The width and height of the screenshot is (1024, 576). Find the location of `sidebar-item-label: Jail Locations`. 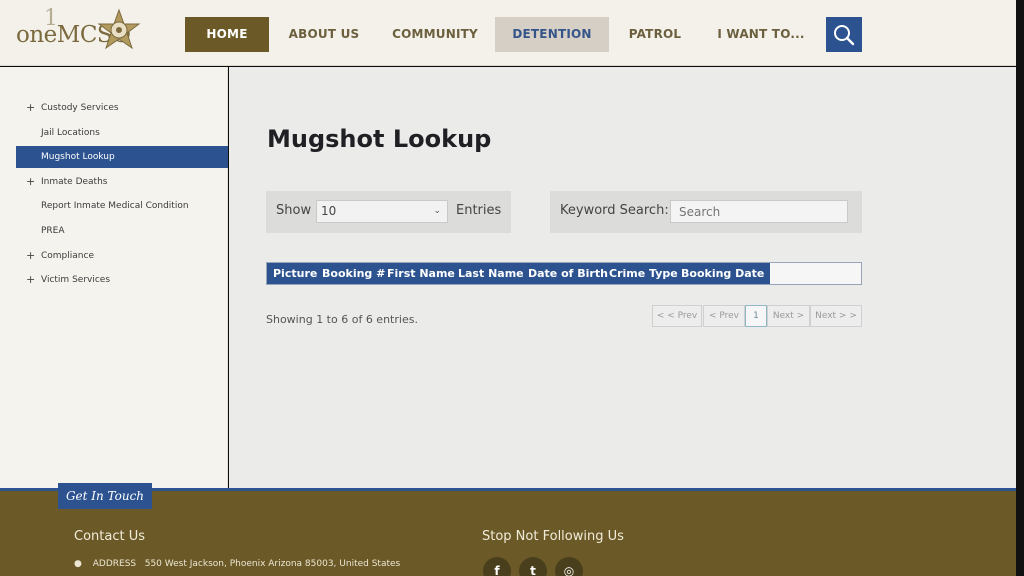

sidebar-item-label: Jail Locations is located at coordinates (70, 133).